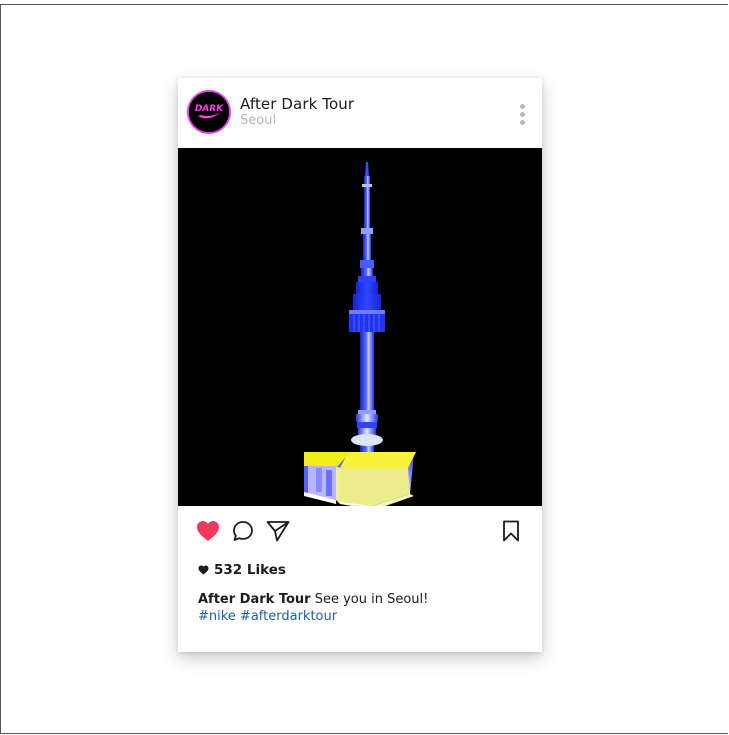 The width and height of the screenshot is (729, 735). Describe the element at coordinates (360, 531) in the screenshot. I see `post-actions` at that location.